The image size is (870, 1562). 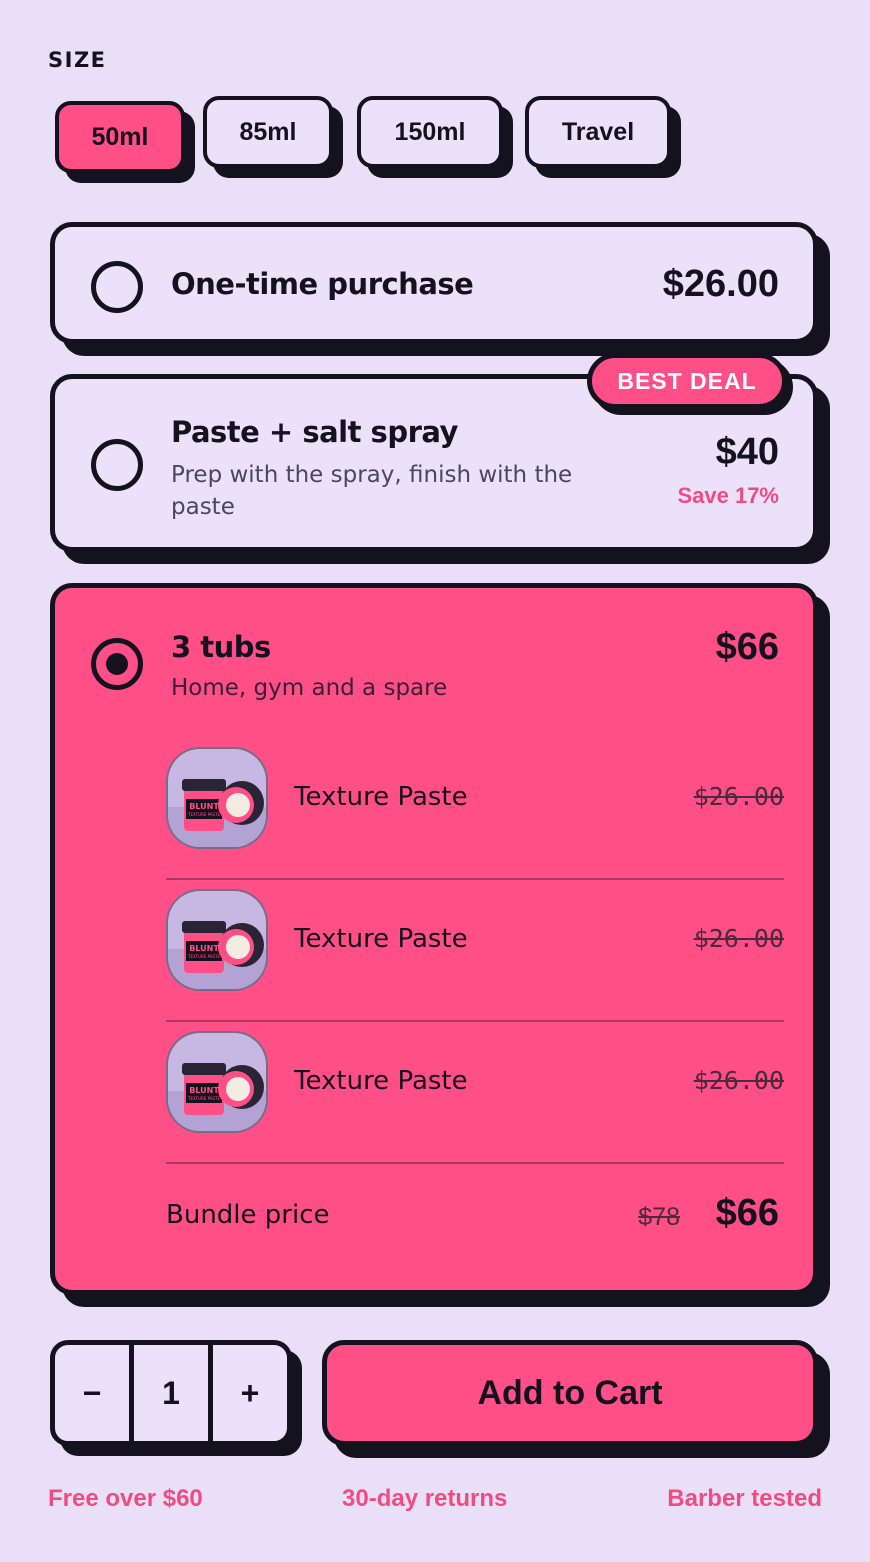 I want to click on bundle-price-label: Bundle price, so click(x=248, y=1215).